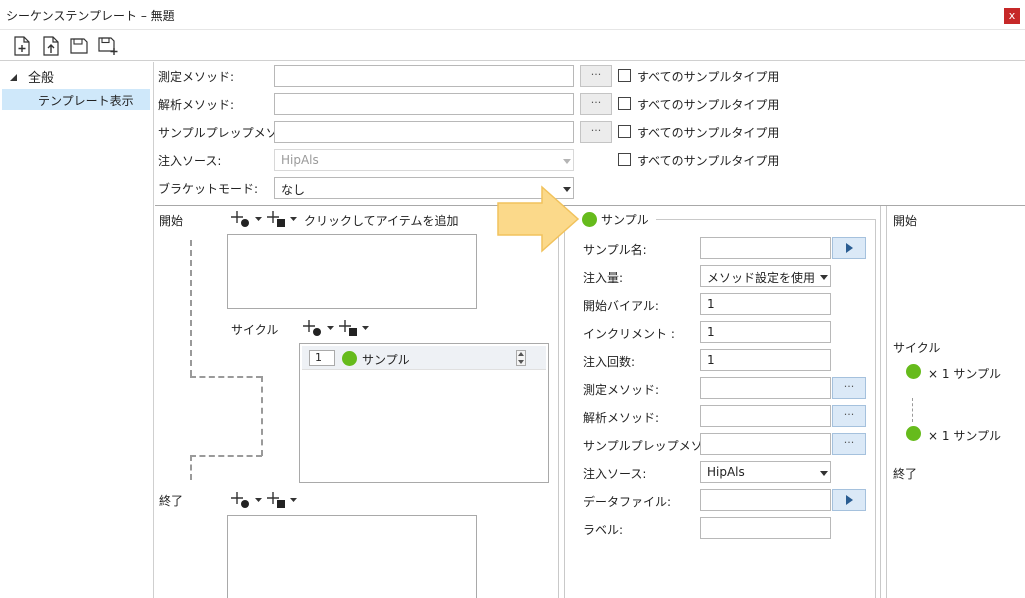  I want to click on add-block-icon, so click(282, 219).